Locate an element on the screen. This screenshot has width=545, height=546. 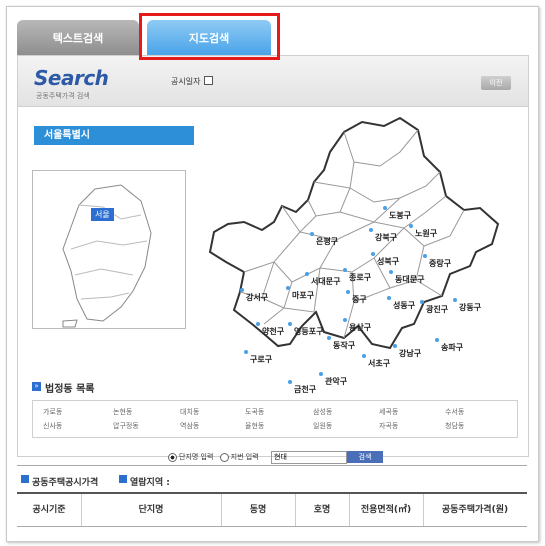
view-region-label: 열람지역 : is located at coordinates (150, 483).